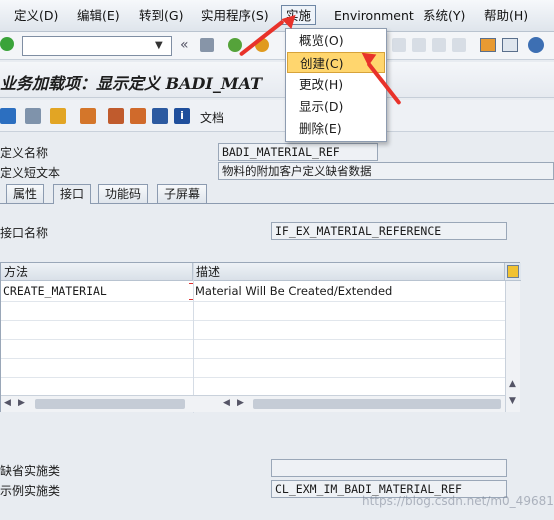 This screenshot has height=520, width=554. I want to click on chevron-down-icon: ▼, so click(159, 45).